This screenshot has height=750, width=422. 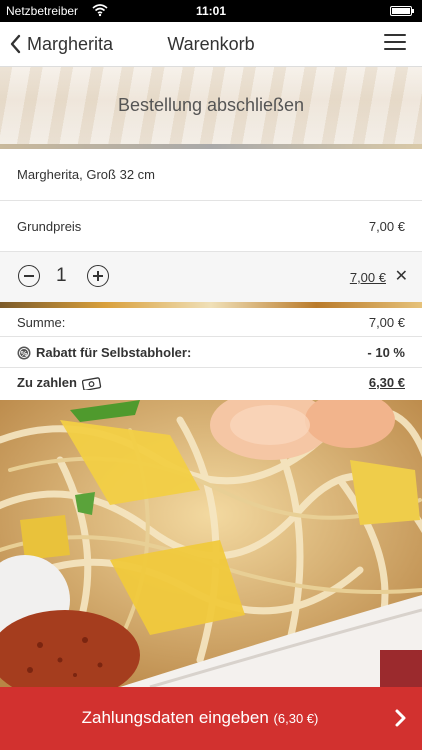 I want to click on hamburger-menu-icon, so click(x=395, y=43).